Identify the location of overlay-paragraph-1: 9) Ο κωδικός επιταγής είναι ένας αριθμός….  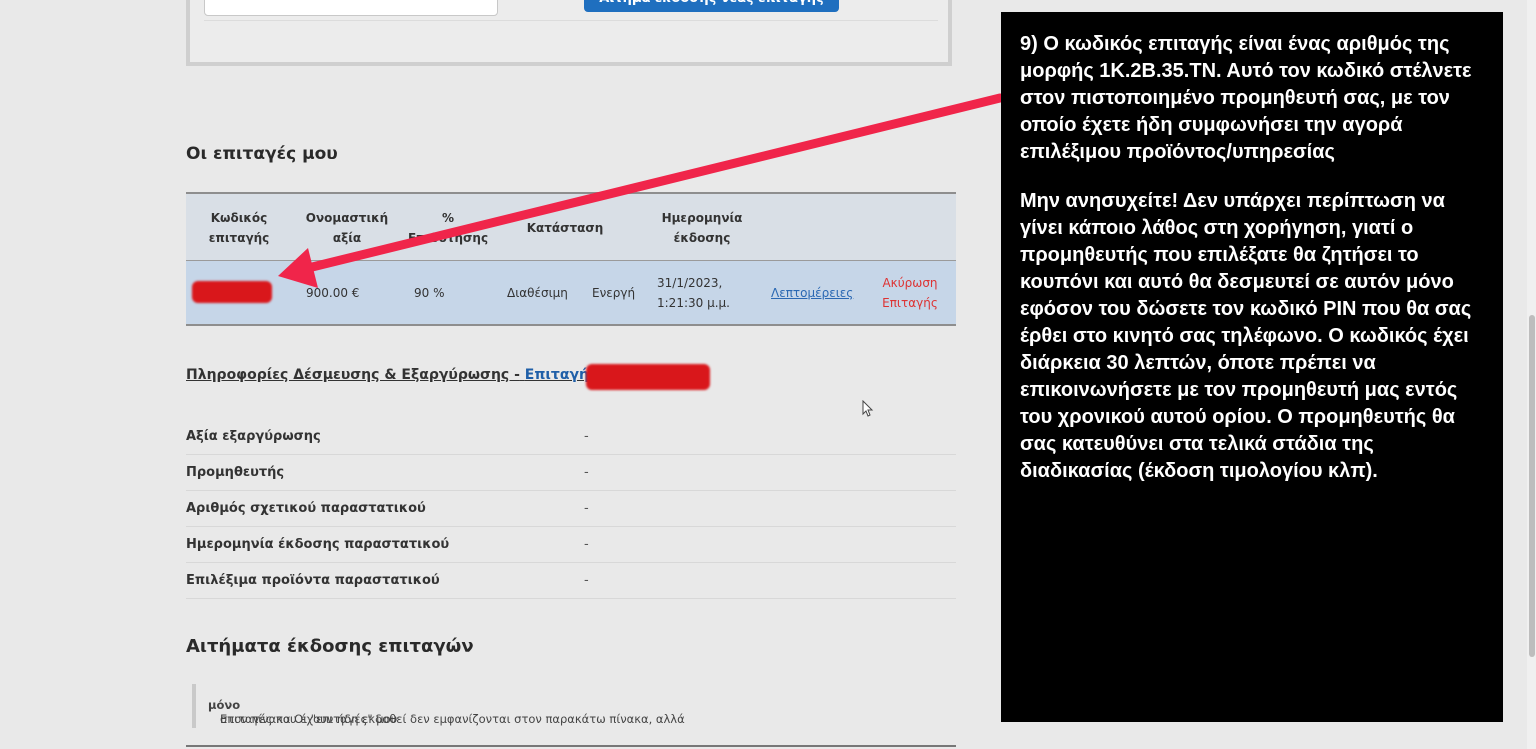
(1246, 98).